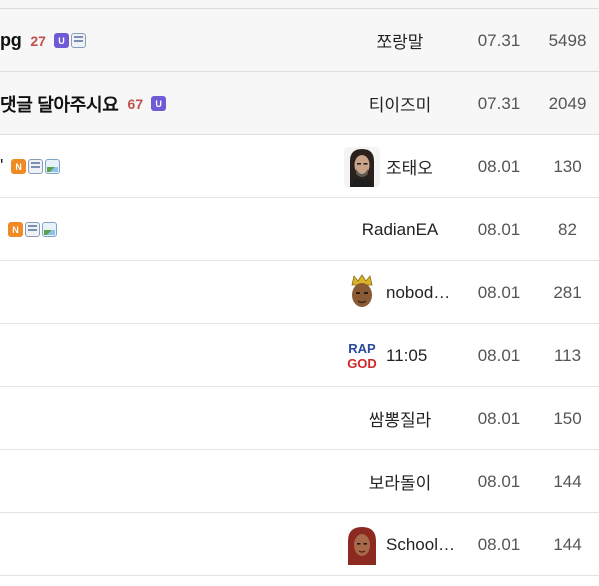 The height and width of the screenshot is (586, 599). What do you see at coordinates (362, 348) in the screenshot?
I see `avatar-text-top: RAP` at bounding box center [362, 348].